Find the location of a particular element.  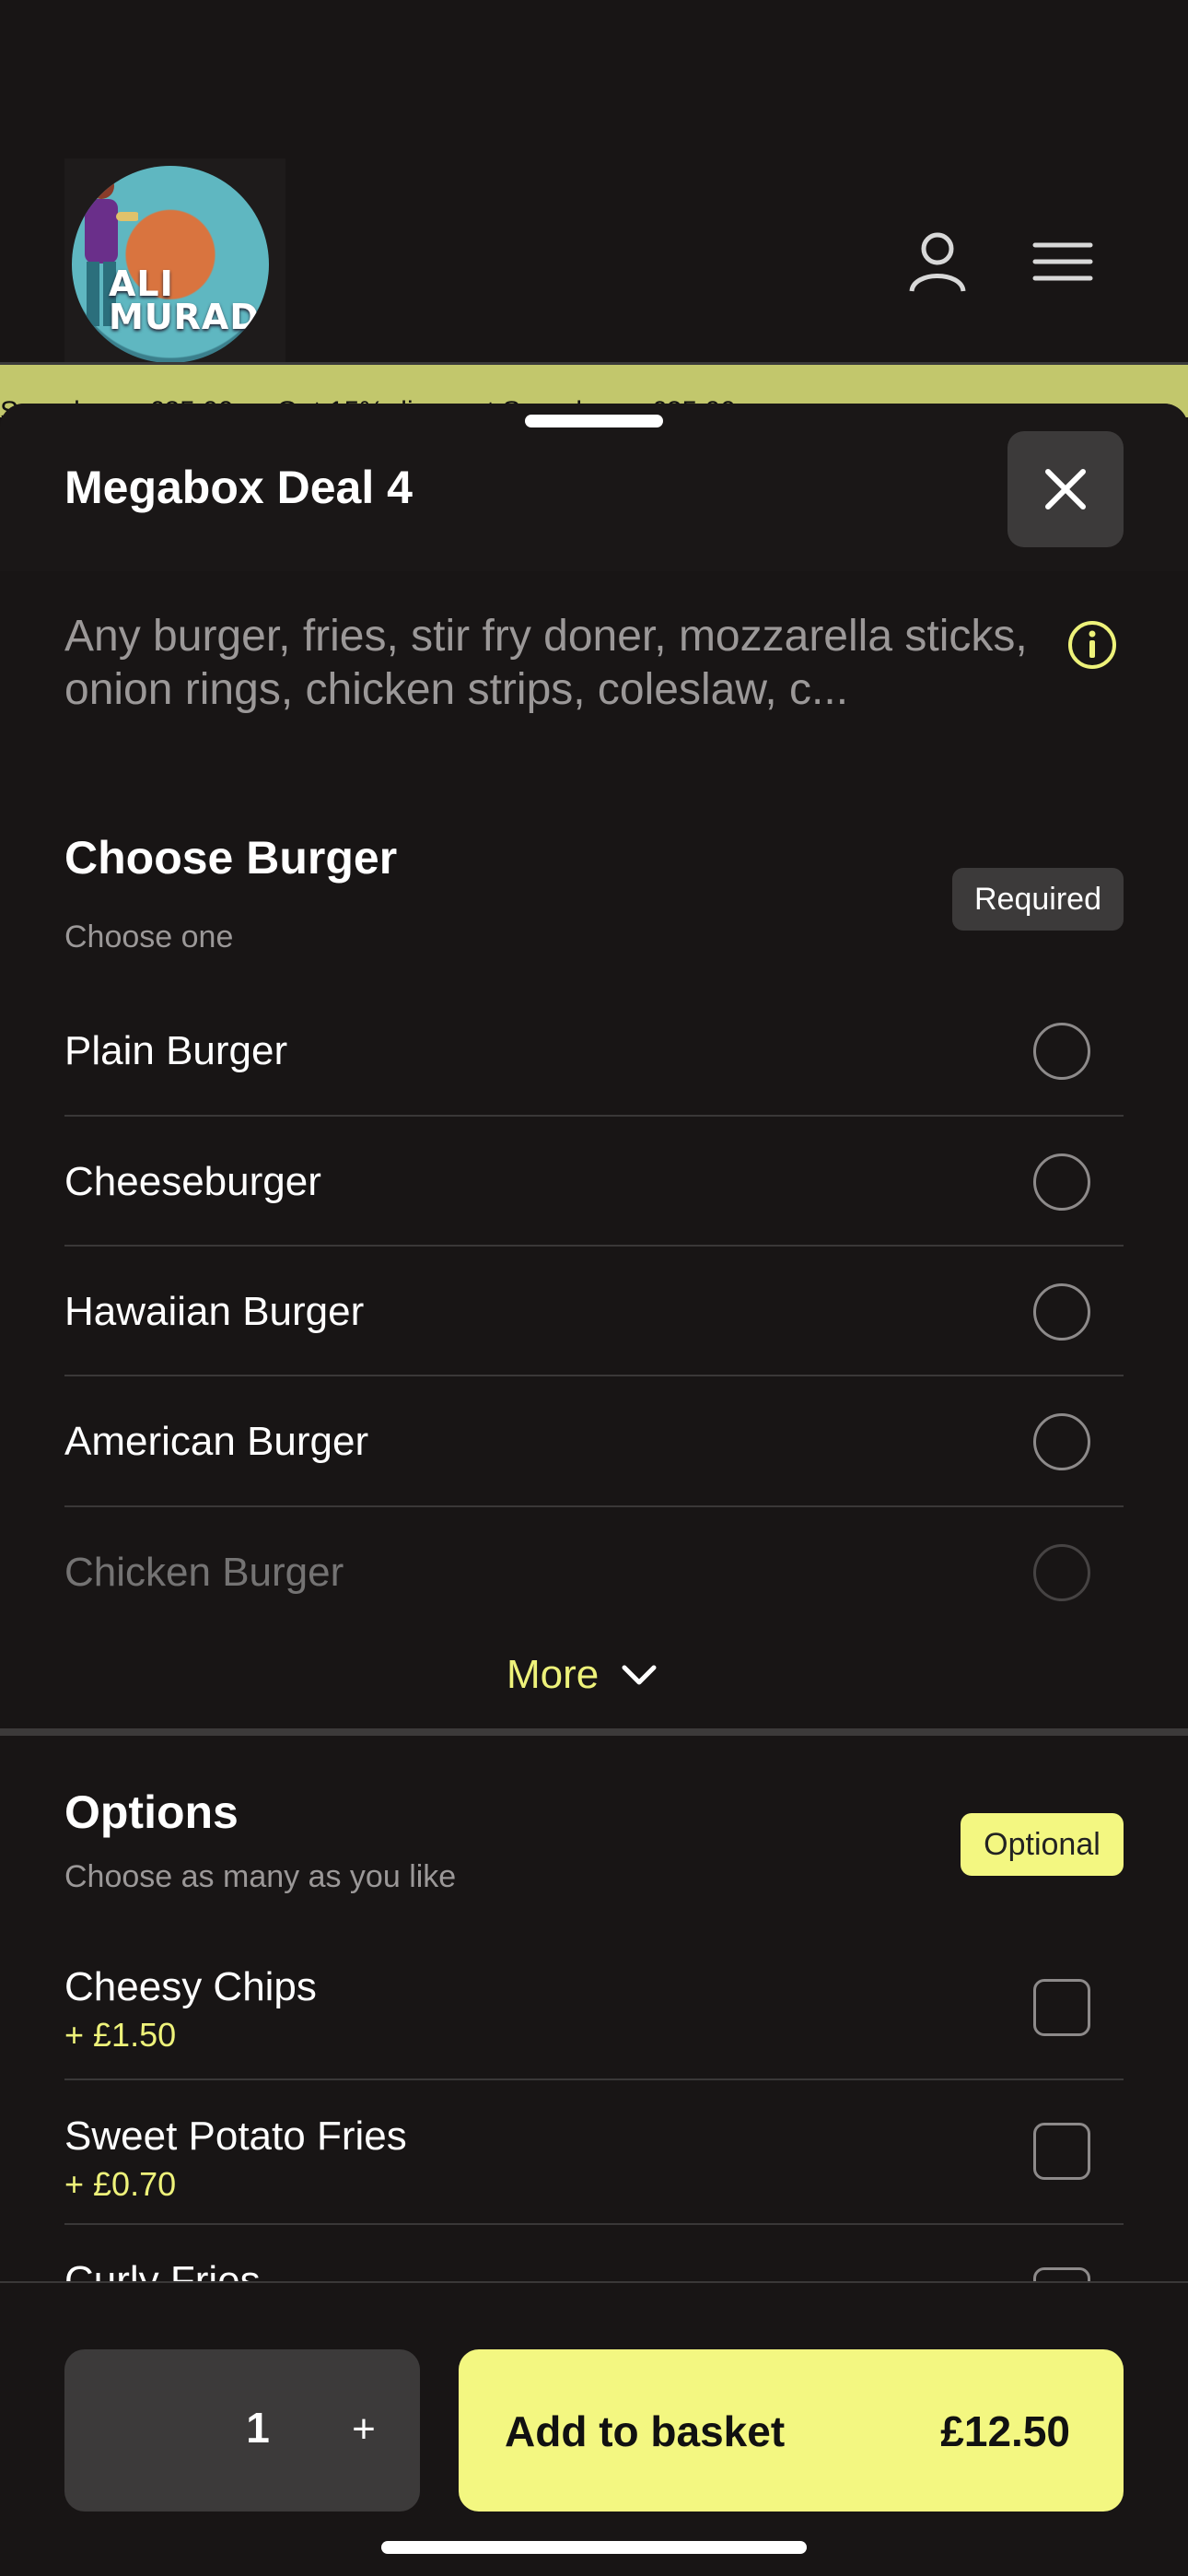

logo-text-line1: ALI is located at coordinates (141, 283).